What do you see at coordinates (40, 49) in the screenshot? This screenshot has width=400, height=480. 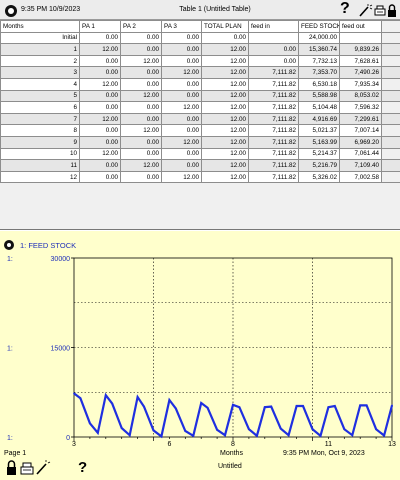 I see `cell-month: 1` at bounding box center [40, 49].